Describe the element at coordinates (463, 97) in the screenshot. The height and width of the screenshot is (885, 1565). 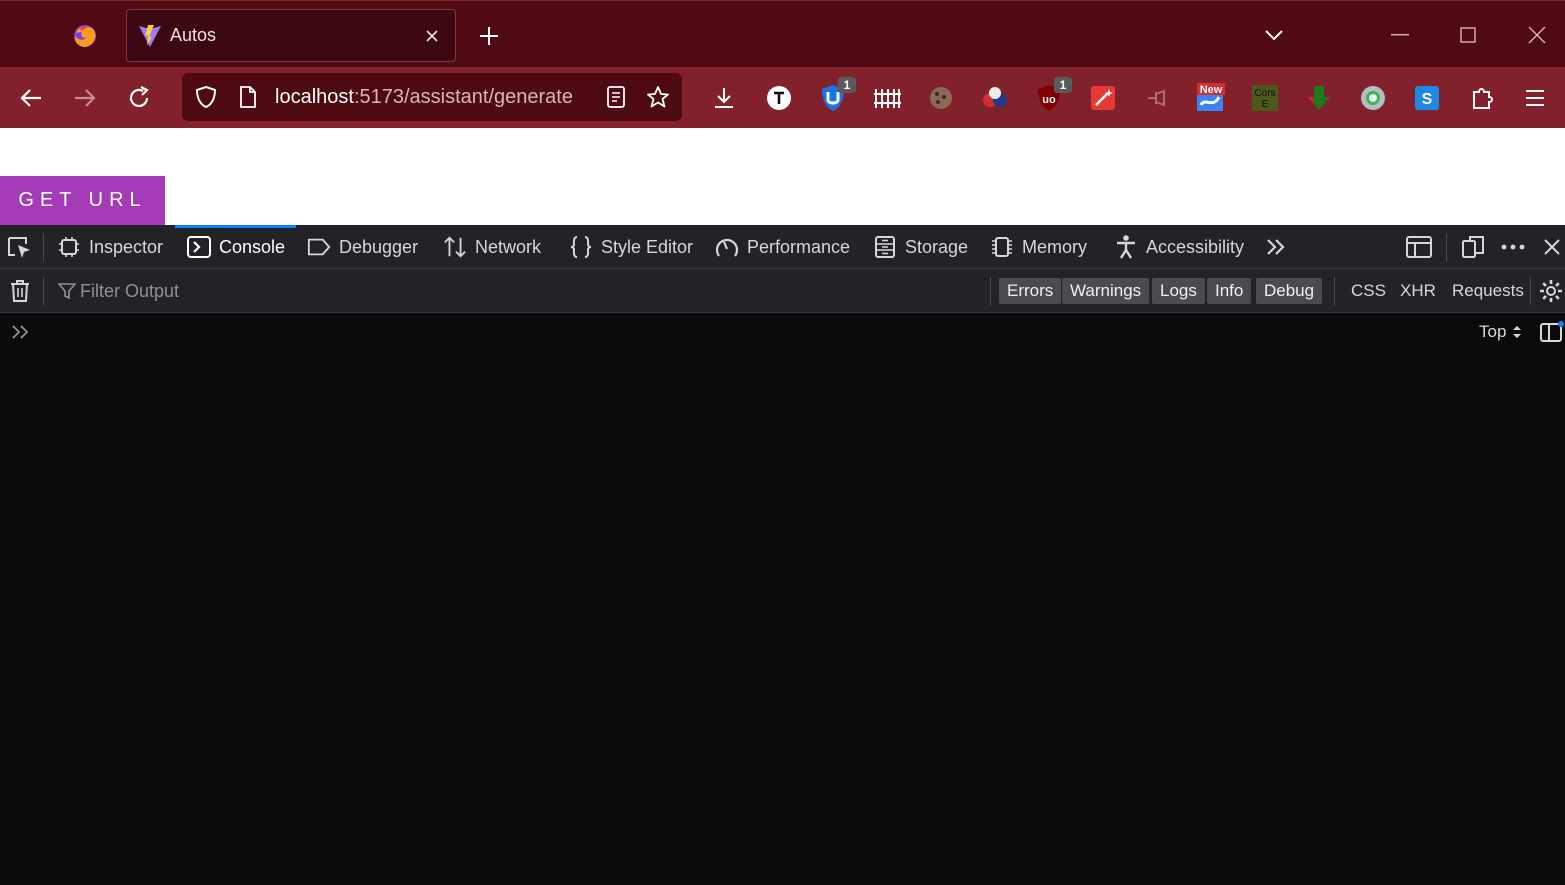
I see `url-path: :5173/assistant/generate` at that location.